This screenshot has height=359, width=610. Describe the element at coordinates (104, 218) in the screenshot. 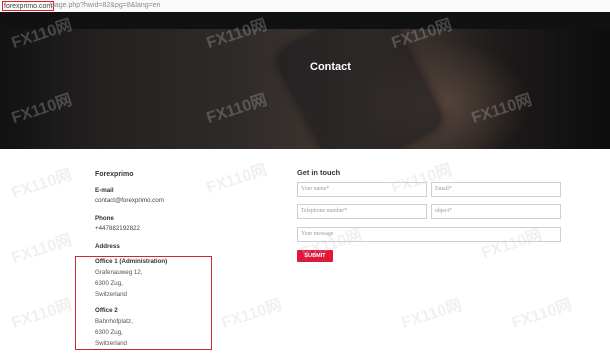

I see `phone-label: Phone` at that location.